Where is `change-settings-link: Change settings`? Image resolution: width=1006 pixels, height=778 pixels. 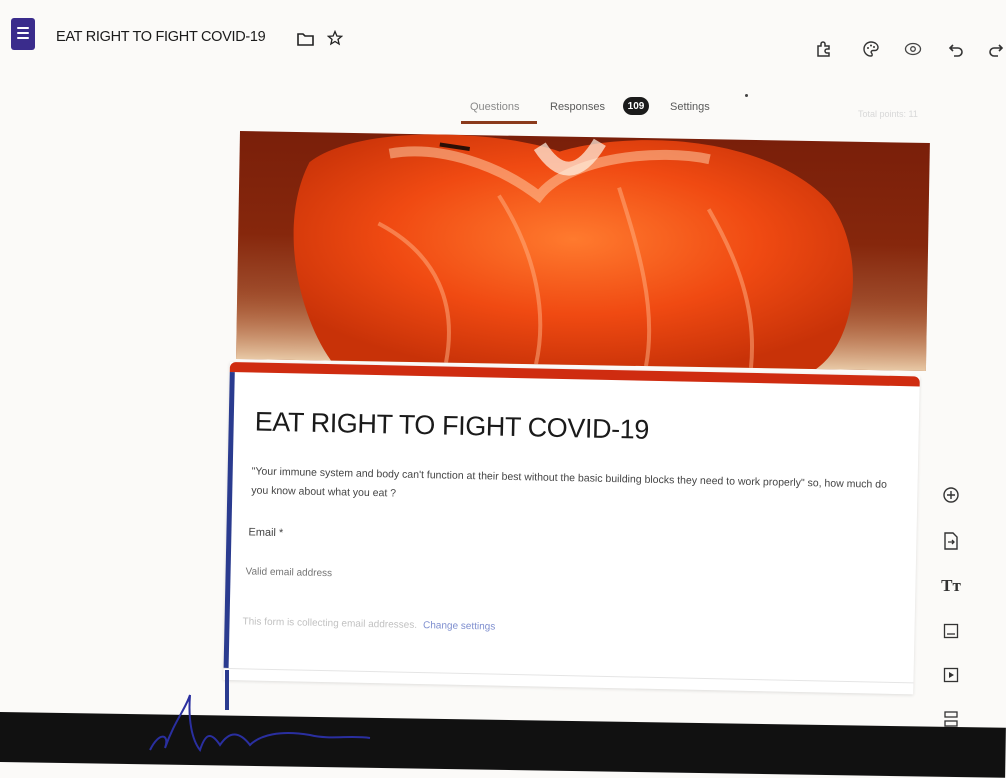
change-settings-link: Change settings is located at coordinates (459, 626).